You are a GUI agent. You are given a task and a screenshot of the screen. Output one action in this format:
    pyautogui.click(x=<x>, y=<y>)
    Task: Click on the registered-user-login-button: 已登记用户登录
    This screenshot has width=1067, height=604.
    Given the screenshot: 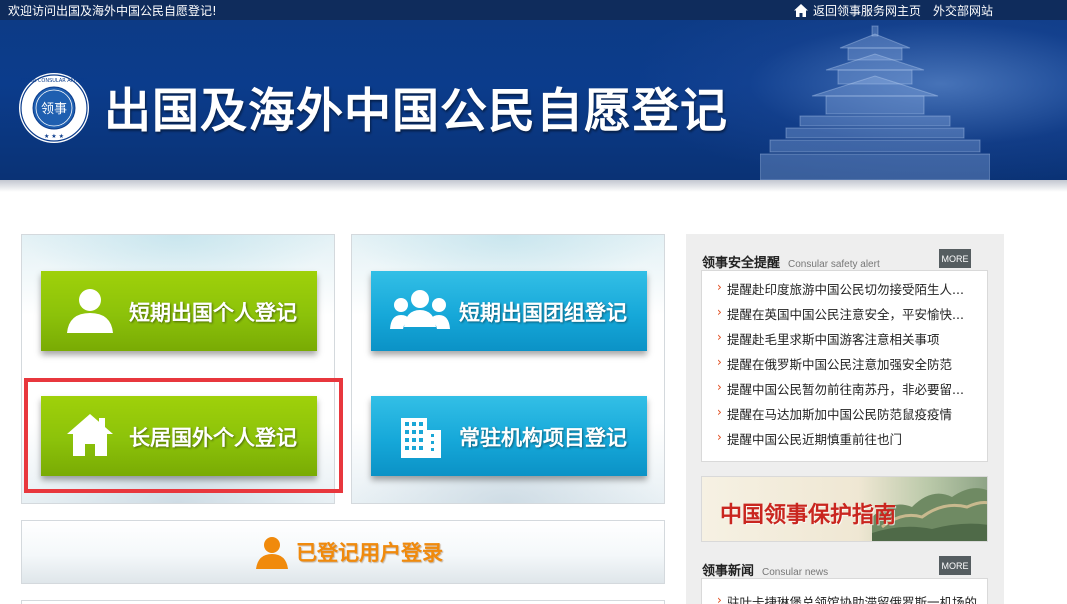 What is the action you would take?
    pyautogui.click(x=343, y=552)
    